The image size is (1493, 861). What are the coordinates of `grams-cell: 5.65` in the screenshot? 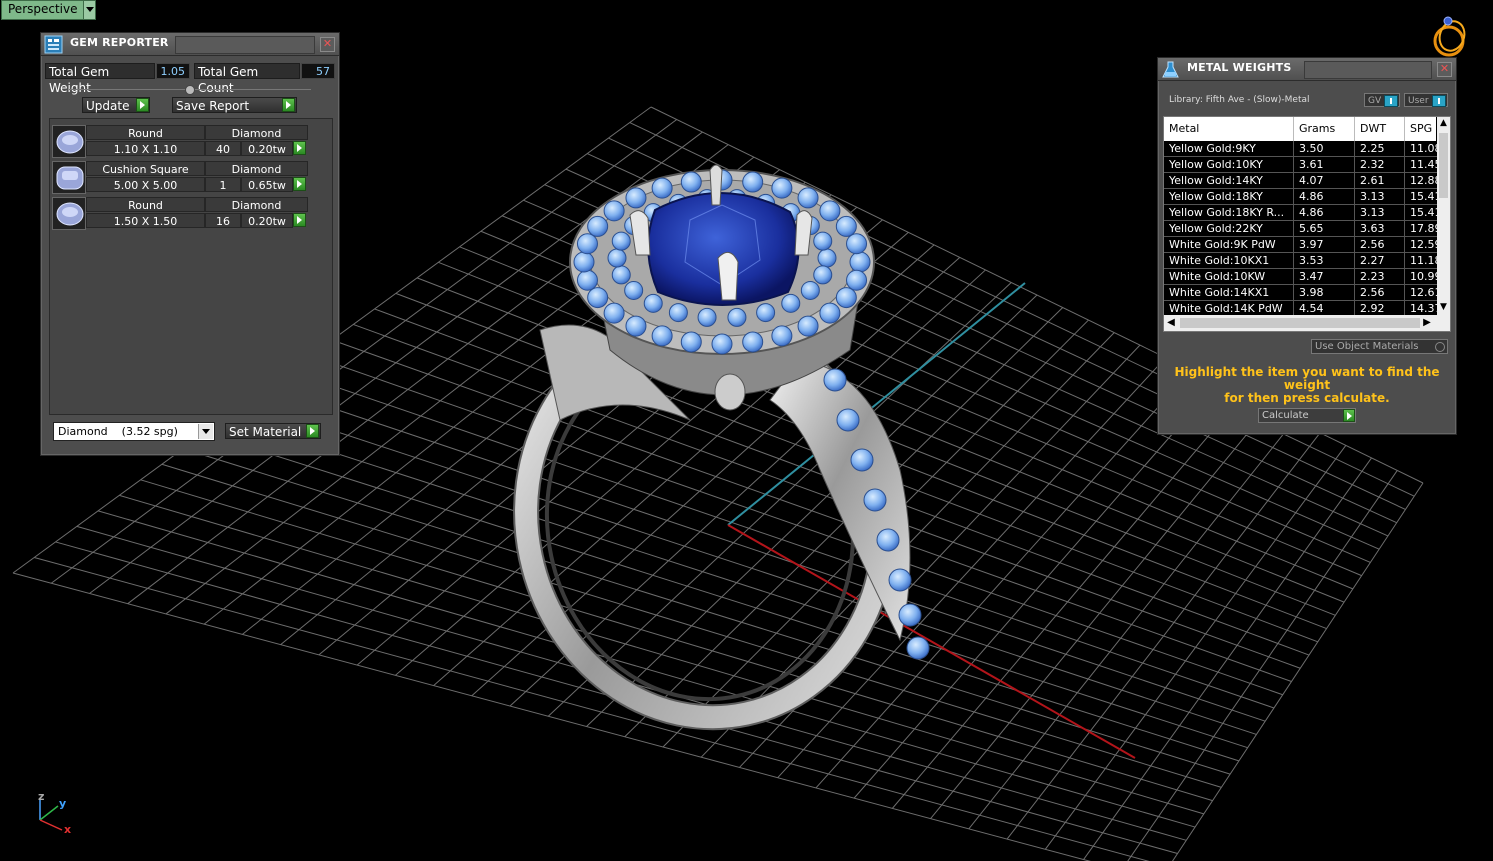 It's located at (1324, 229).